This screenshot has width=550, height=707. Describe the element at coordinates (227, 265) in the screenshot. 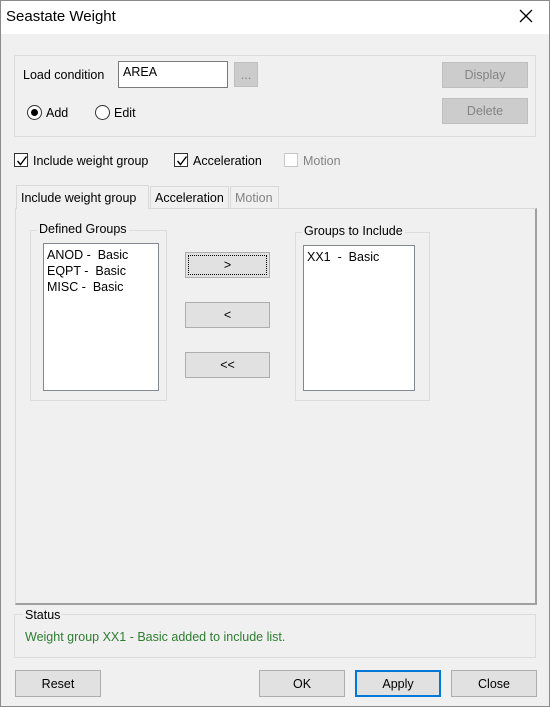

I see `add-to-include-button: >` at that location.